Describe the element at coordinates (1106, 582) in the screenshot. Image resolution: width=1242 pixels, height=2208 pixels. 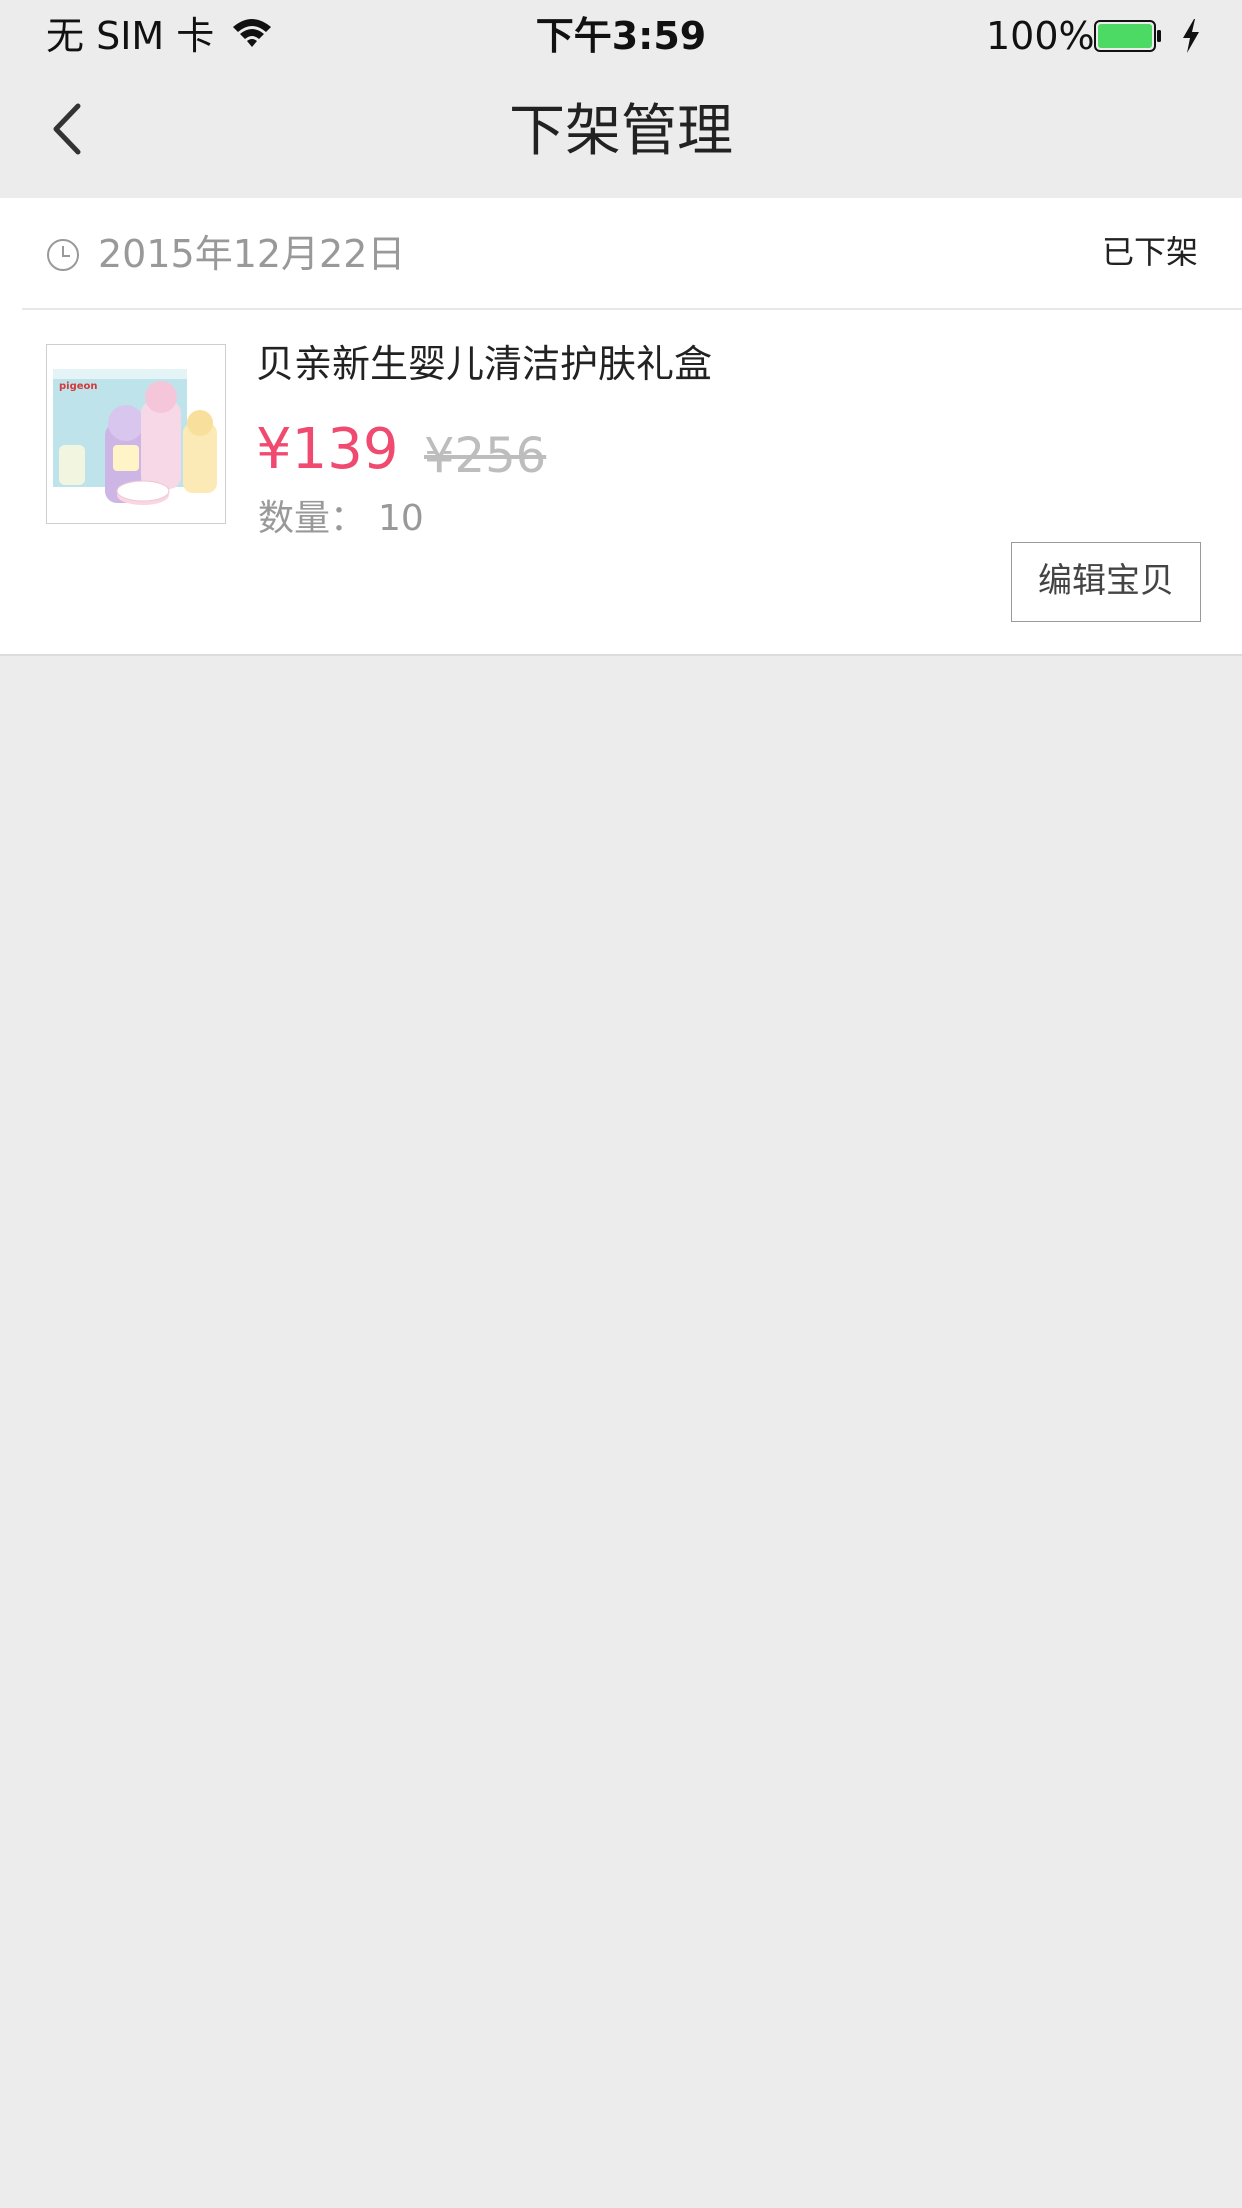
I see `edit-item-button: 编辑宝贝` at that location.